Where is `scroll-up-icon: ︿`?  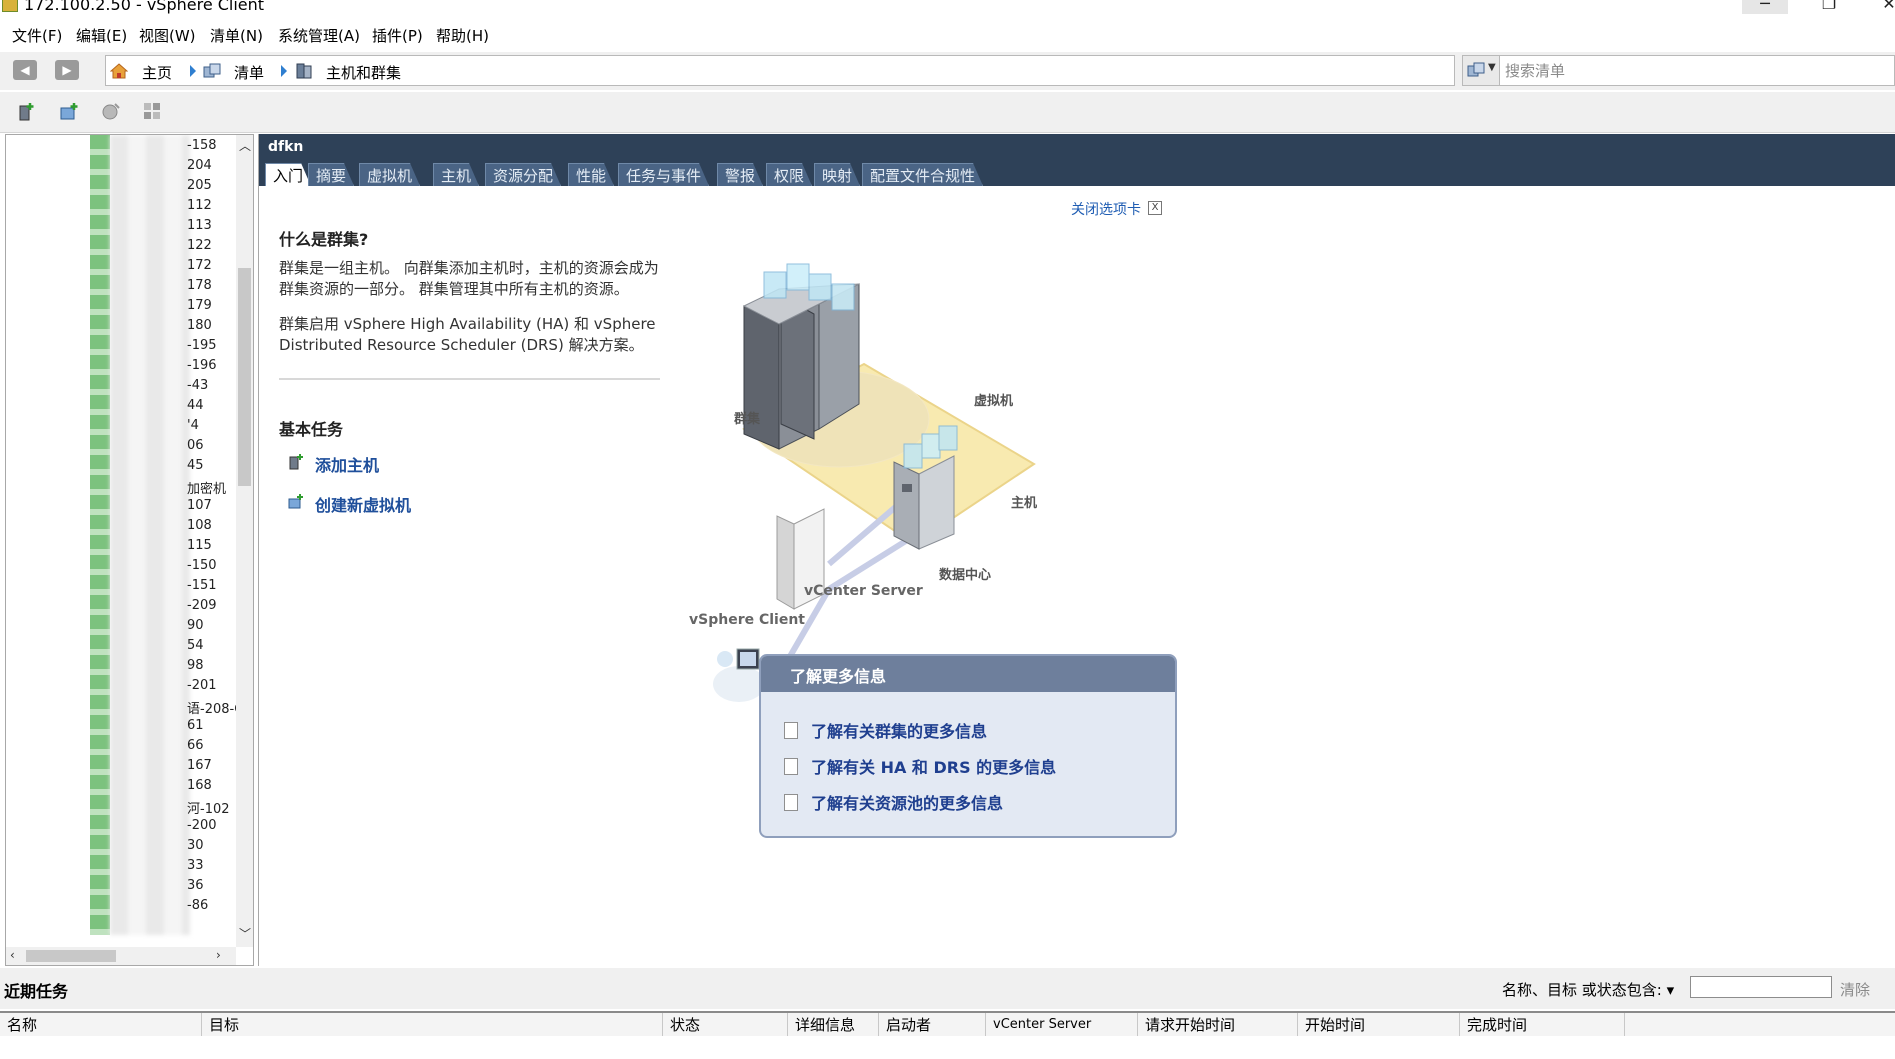 scroll-up-icon: ︿ is located at coordinates (245, 145).